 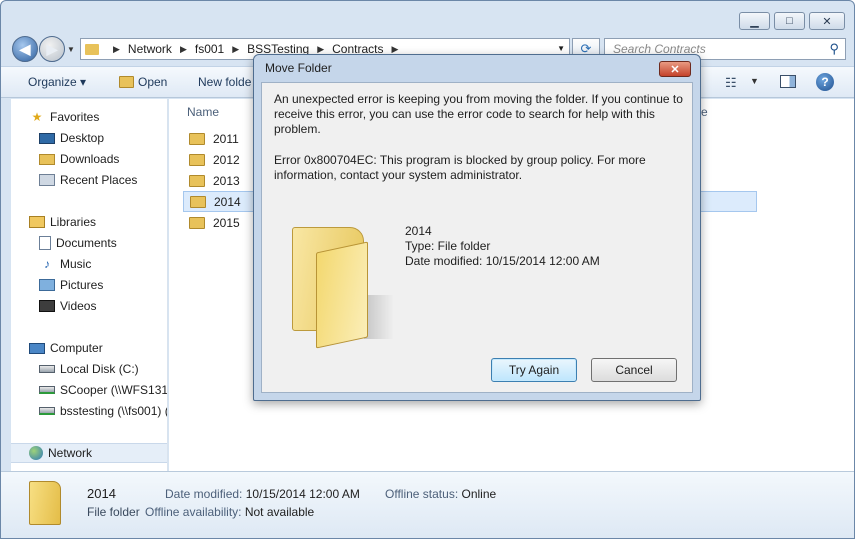 What do you see at coordinates (422, 494) in the screenshot?
I see `details-label: Offline status:` at bounding box center [422, 494].